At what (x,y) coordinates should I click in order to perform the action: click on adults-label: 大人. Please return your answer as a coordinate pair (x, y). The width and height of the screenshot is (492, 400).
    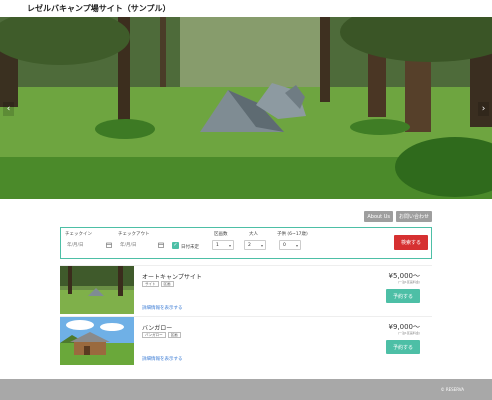
    Looking at the image, I should click on (253, 234).